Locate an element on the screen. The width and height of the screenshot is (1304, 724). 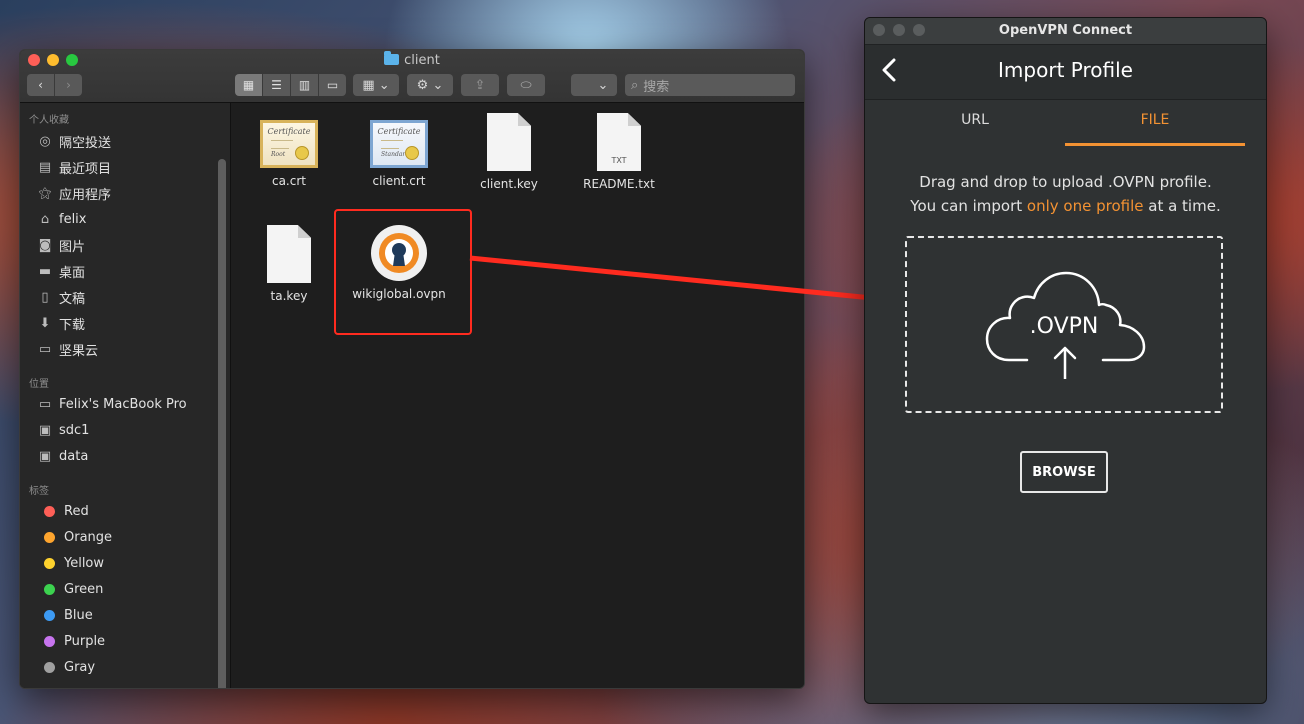
file-client-crt: Certificate Standard client.crt is located at coordinates (399, 151).